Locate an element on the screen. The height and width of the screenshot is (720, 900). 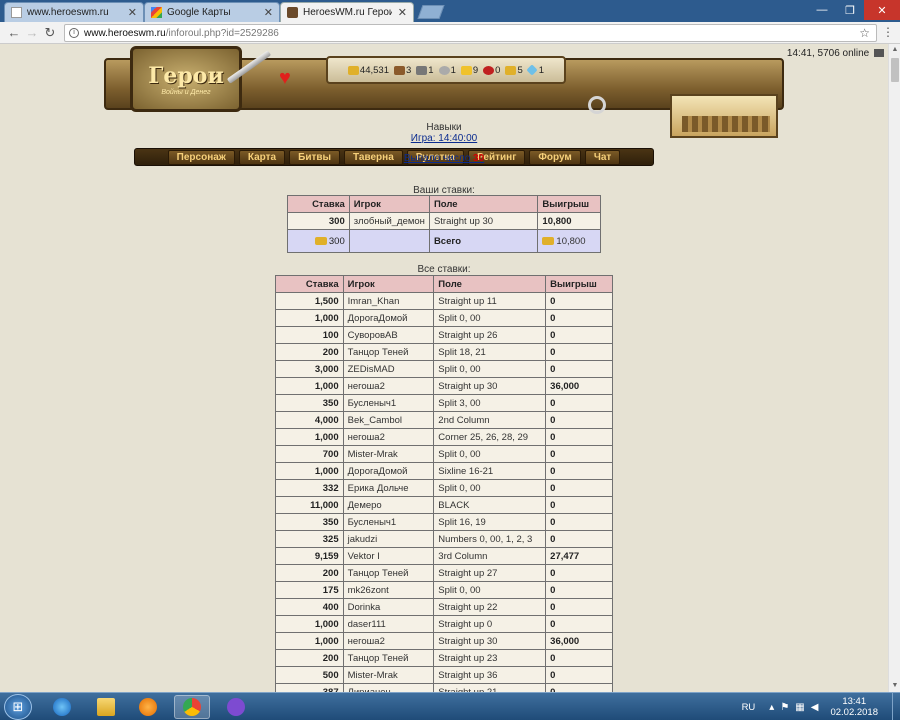
table-row: 9,159 Vektor I 3rd Column 27,477 is located at coordinates (444, 556).